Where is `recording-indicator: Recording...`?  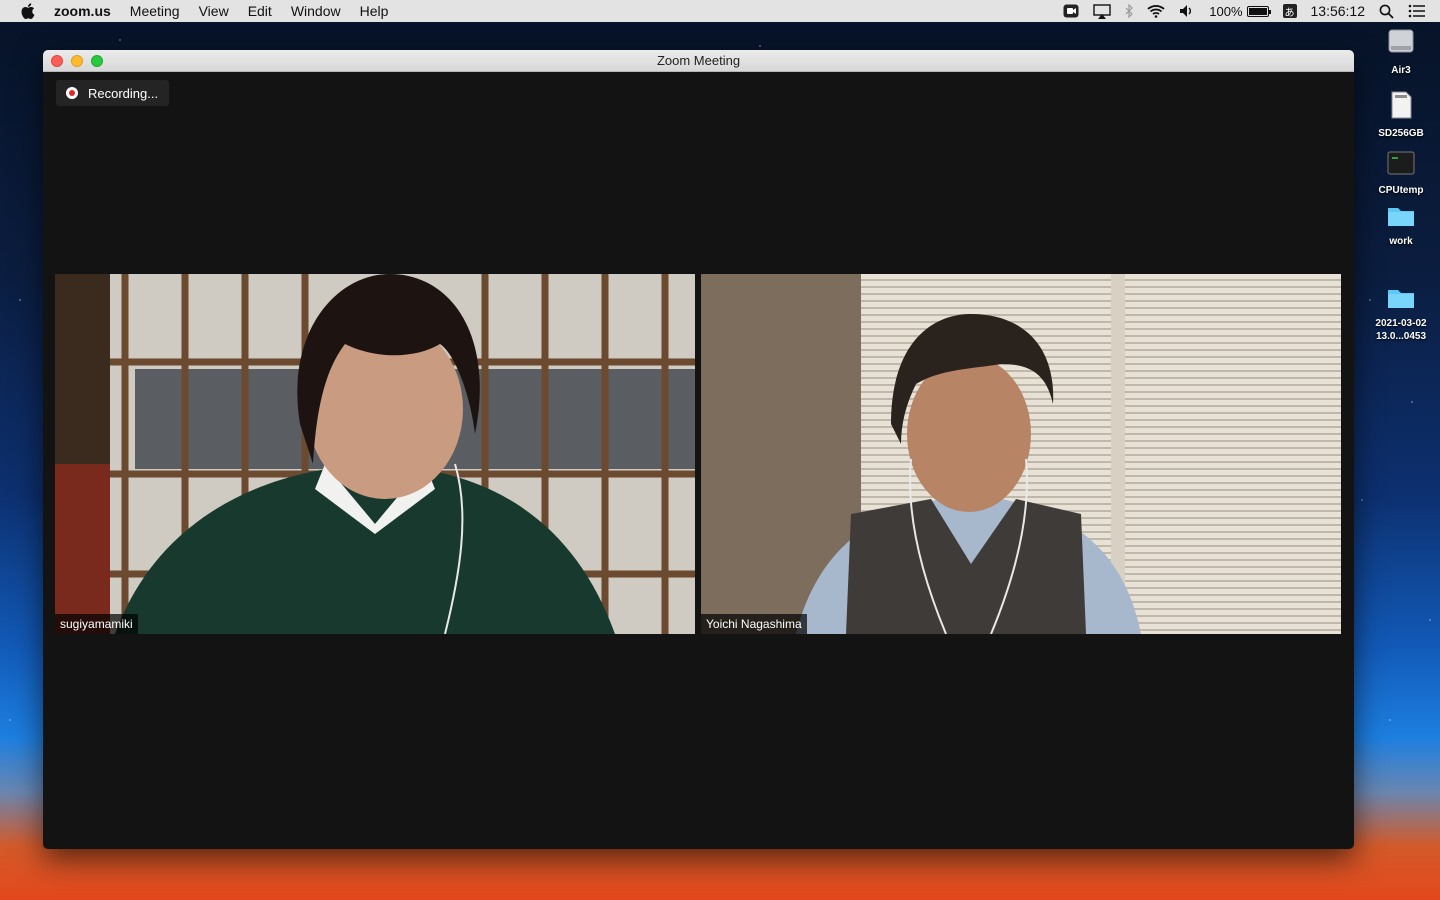
recording-indicator: Recording... is located at coordinates (113, 93).